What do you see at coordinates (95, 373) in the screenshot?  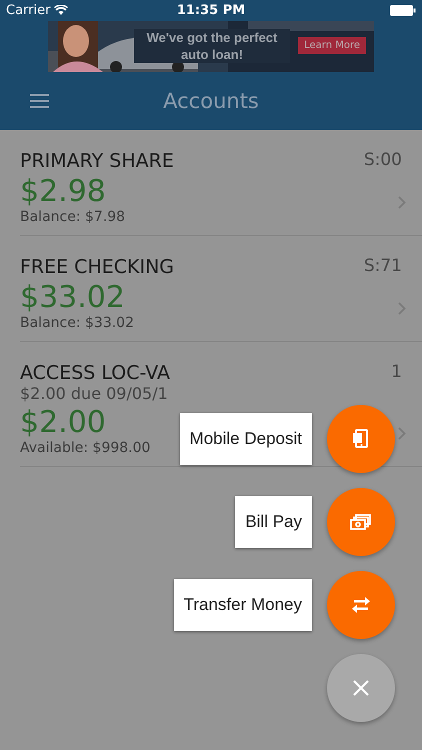 I see `account-name: ACCESS LOC-VA` at bounding box center [95, 373].